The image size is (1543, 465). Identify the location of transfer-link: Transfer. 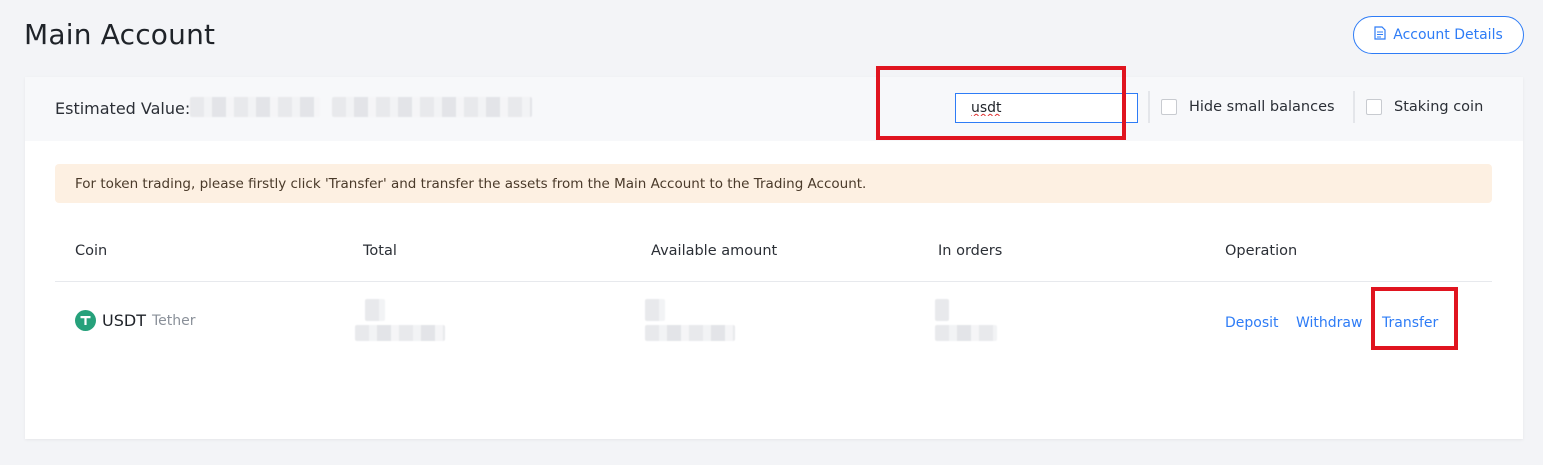
(1410, 323).